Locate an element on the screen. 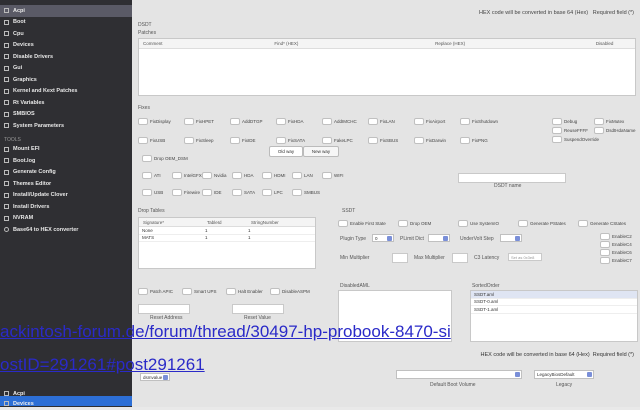  tool-install-update-clover: Install/Update Clover is located at coordinates (66, 196).